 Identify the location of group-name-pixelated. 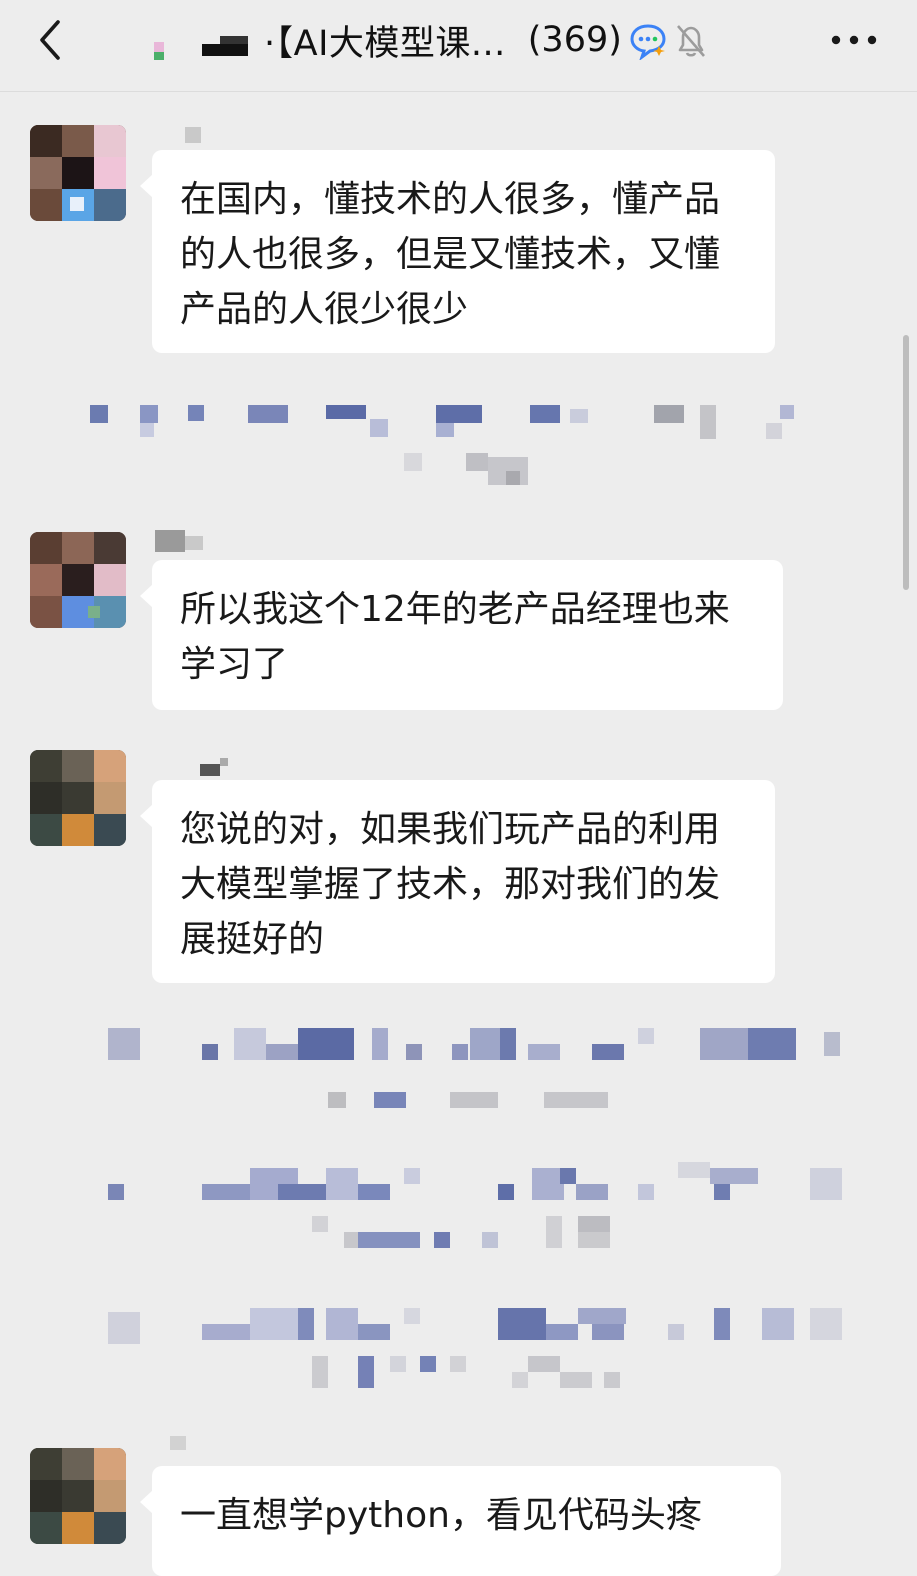
(200, 40).